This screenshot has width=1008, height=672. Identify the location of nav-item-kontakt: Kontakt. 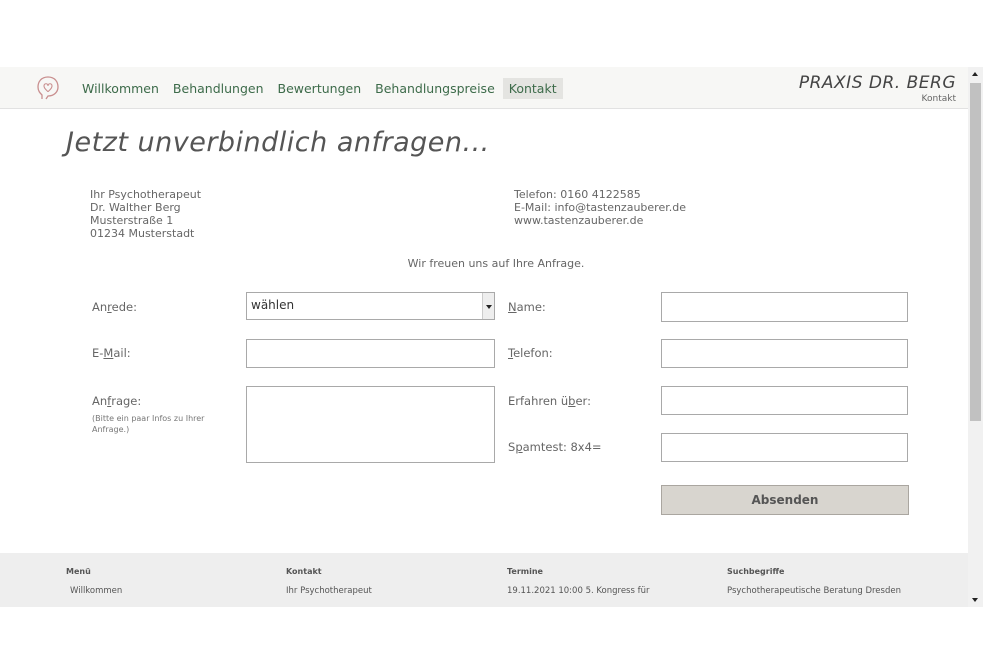
(532, 88).